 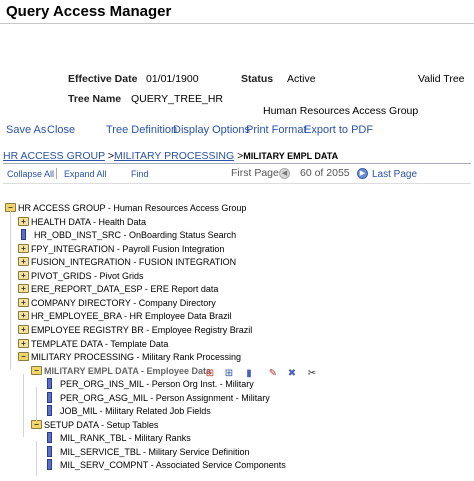 I want to click on close-link: Close, so click(x=61, y=130).